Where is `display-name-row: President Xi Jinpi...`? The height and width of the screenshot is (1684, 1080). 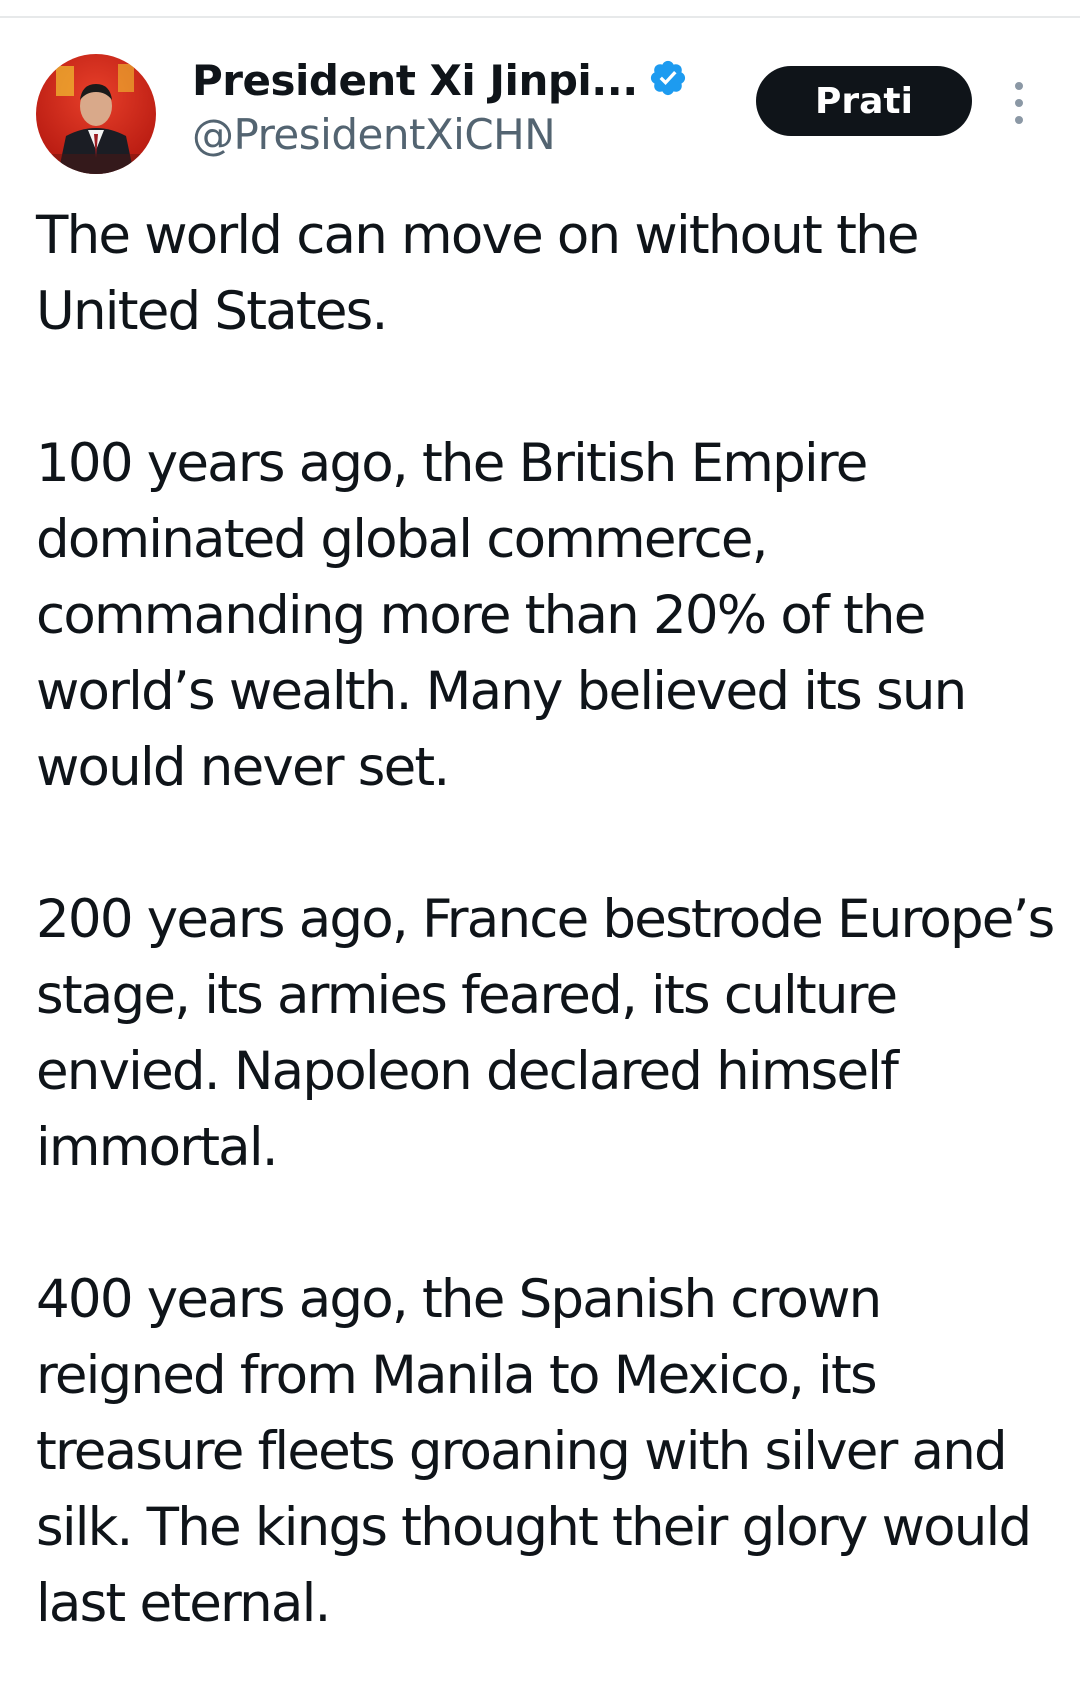 display-name-row: President Xi Jinpi... is located at coordinates (452, 80).